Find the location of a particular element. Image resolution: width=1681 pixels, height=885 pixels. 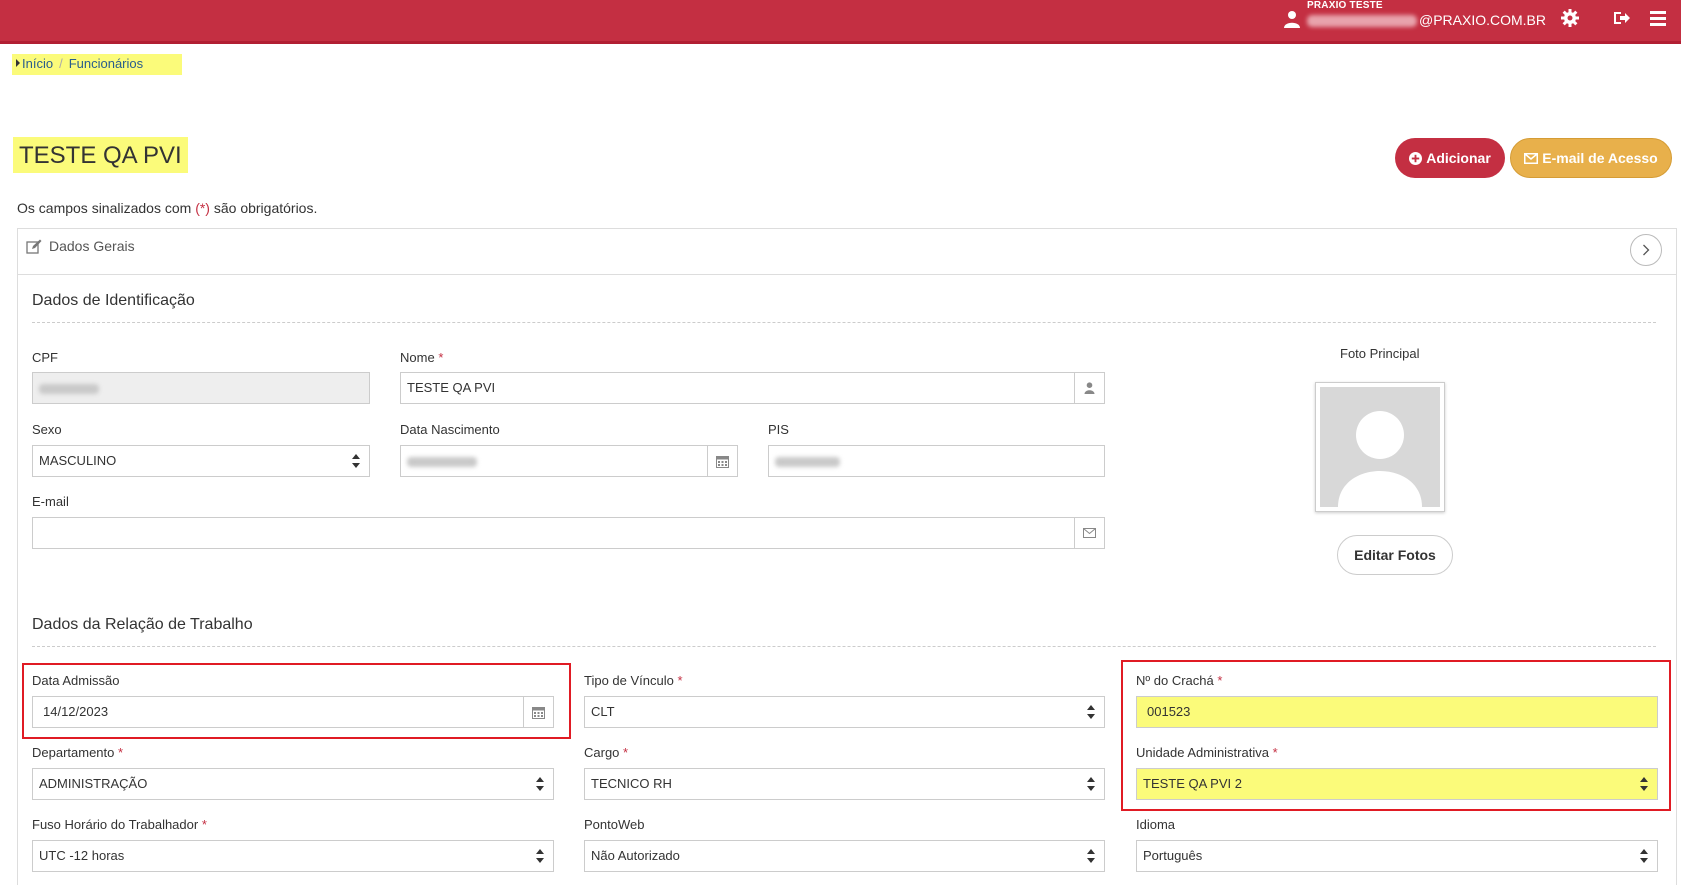

cpf-field is located at coordinates (201, 388).